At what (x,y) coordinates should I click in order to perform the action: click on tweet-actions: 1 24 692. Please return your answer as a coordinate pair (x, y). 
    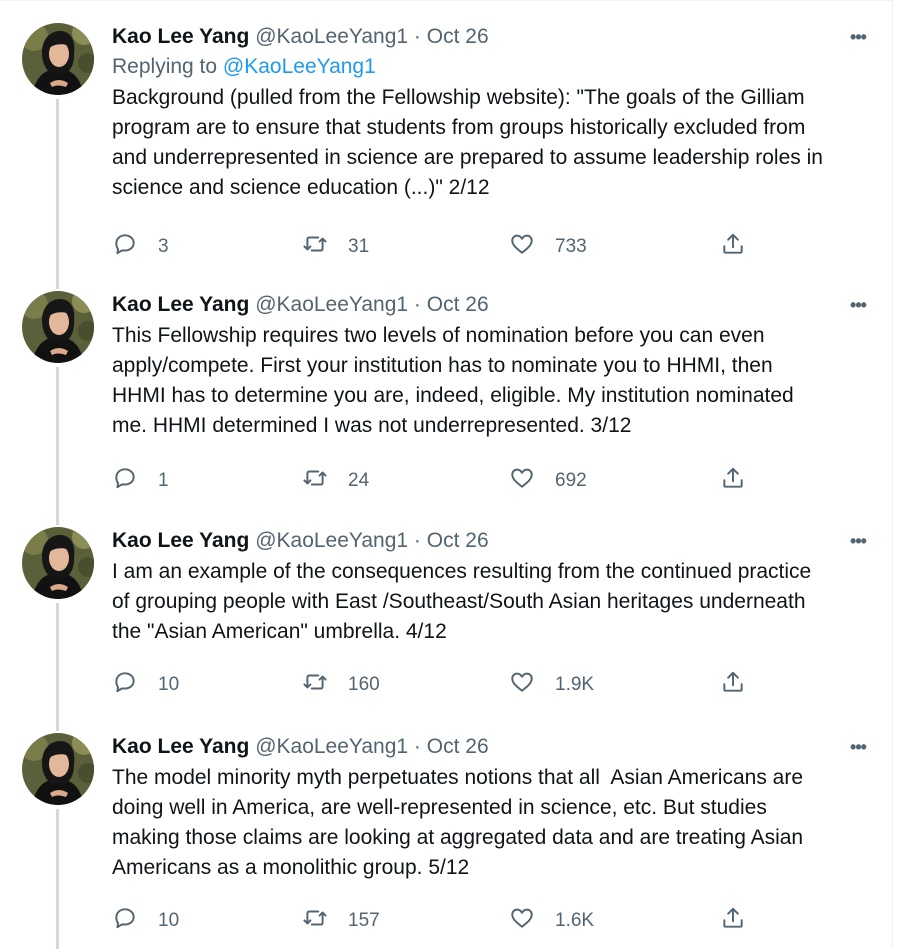
    Looking at the image, I should click on (492, 480).